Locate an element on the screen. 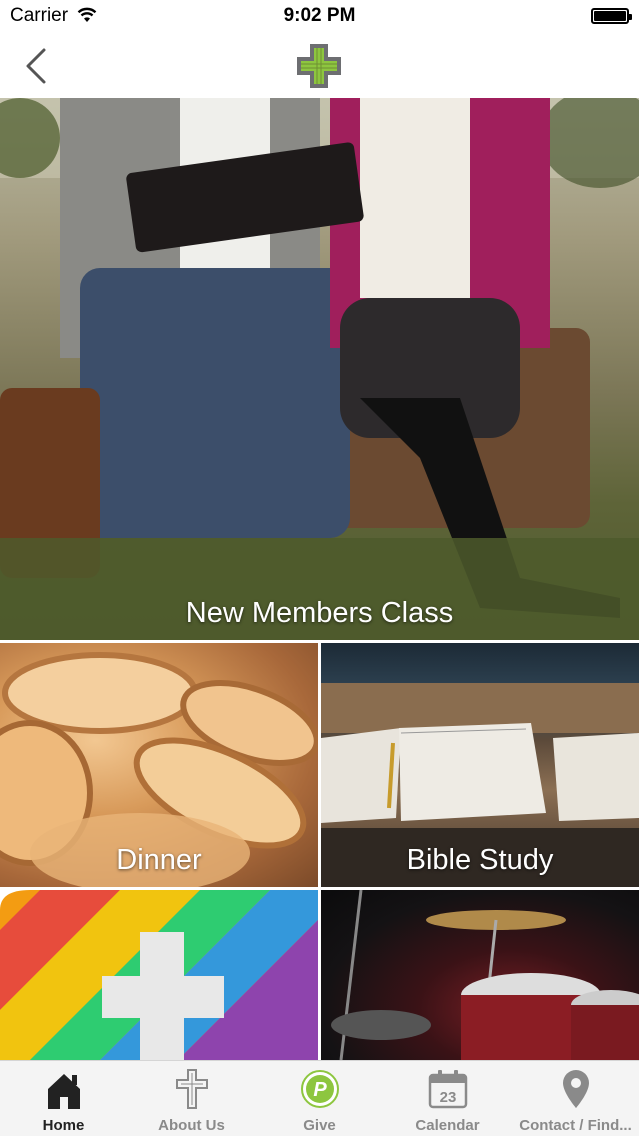  clock: 9:02 PM is located at coordinates (319, 15).